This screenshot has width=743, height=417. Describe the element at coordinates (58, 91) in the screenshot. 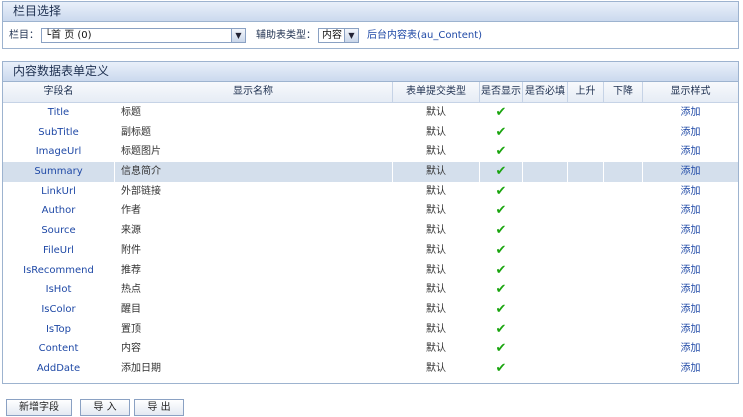

I see `header-field: 字段名` at that location.